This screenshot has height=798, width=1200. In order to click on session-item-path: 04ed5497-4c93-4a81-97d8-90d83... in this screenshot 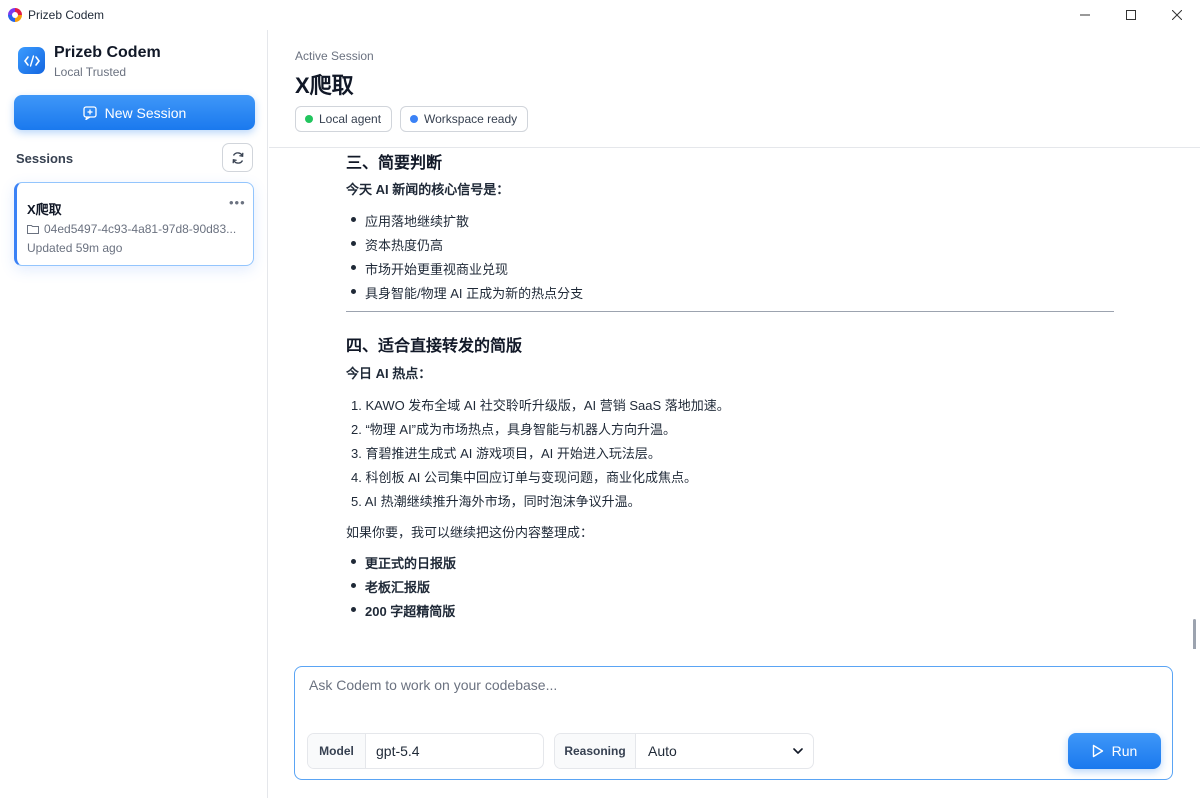, I will do `click(140, 229)`.